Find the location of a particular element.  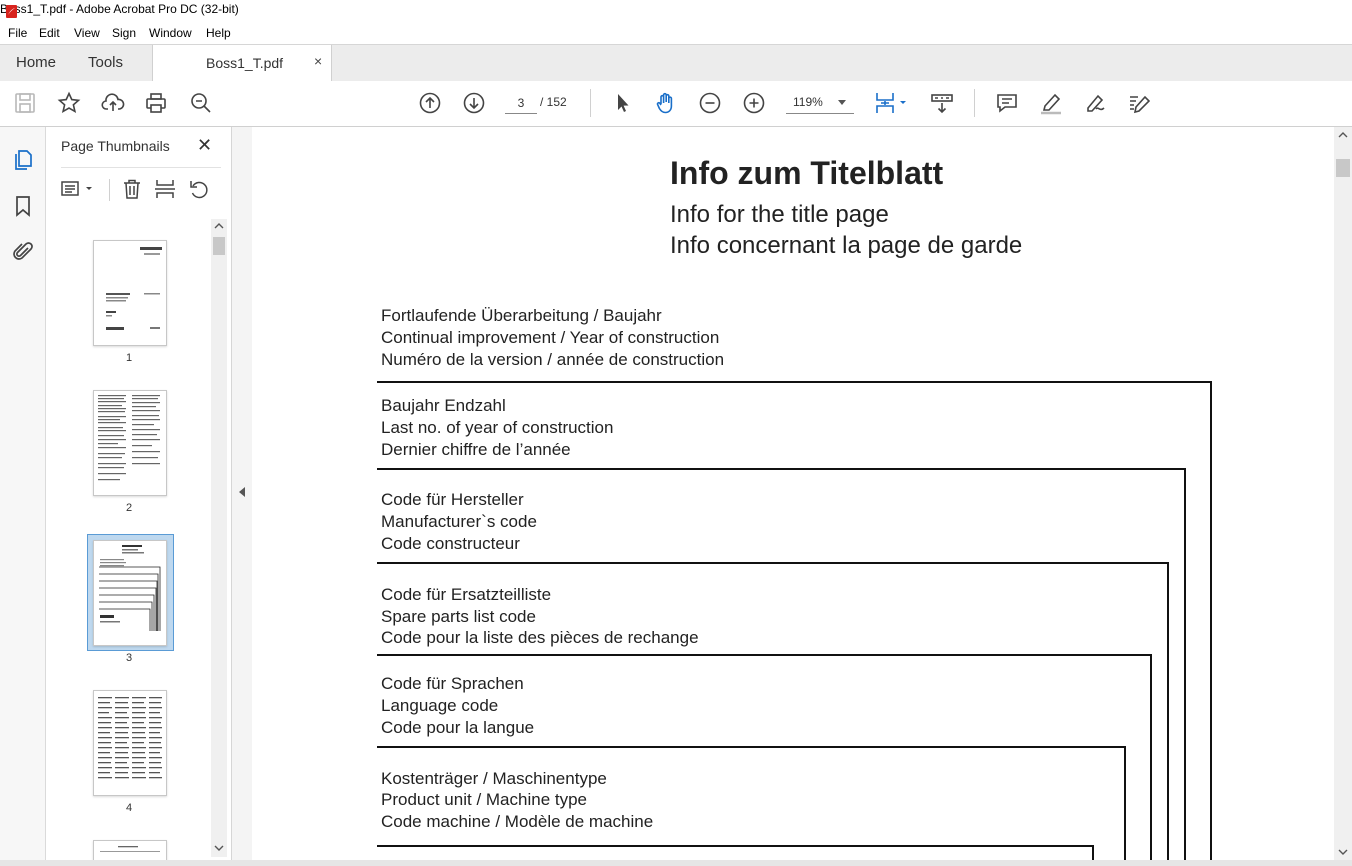

highlight-icon is located at coordinates (1051, 103).